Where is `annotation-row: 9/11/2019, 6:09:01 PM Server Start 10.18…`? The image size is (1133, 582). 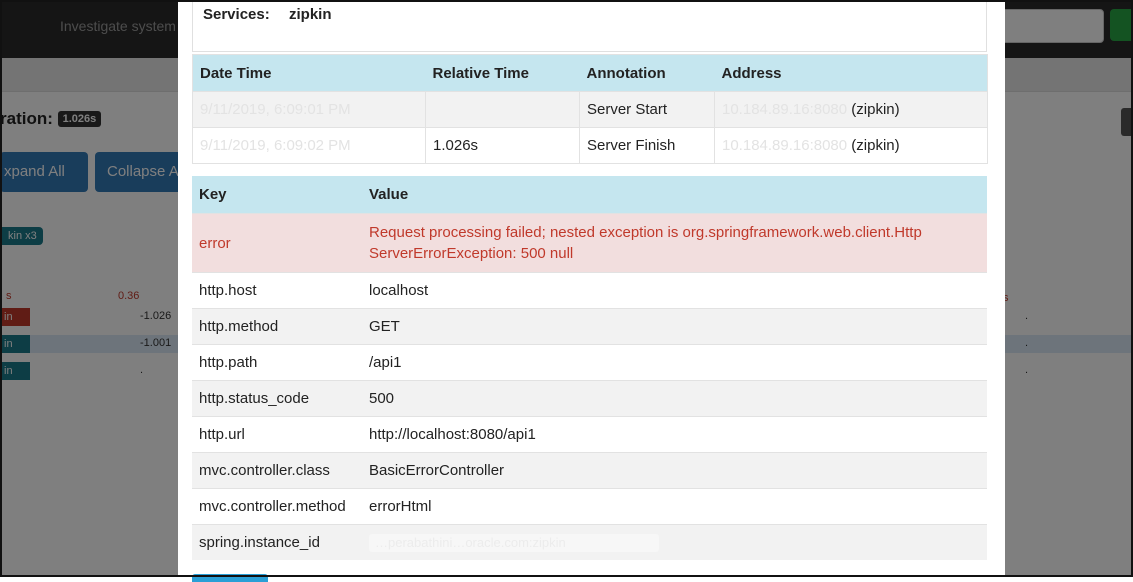 annotation-row: 9/11/2019, 6:09:01 PM Server Start 10.18… is located at coordinates (590, 109).